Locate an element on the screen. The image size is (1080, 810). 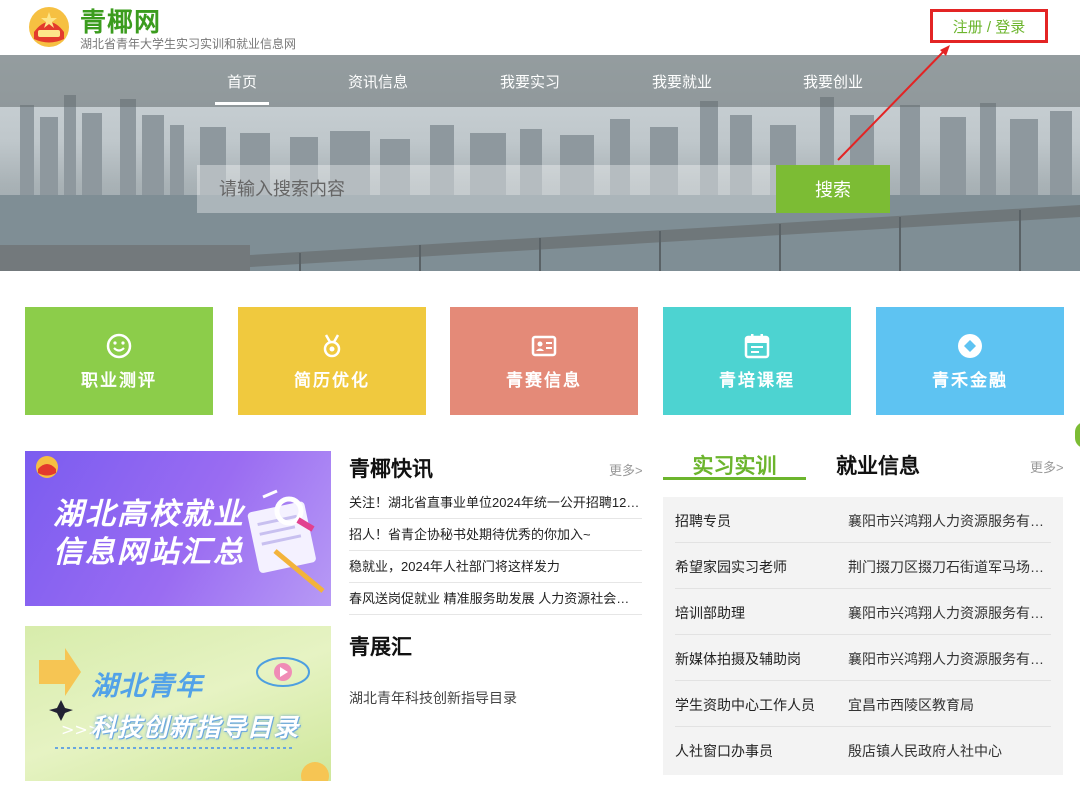
side-float-tab is located at coordinates (1077, 435).